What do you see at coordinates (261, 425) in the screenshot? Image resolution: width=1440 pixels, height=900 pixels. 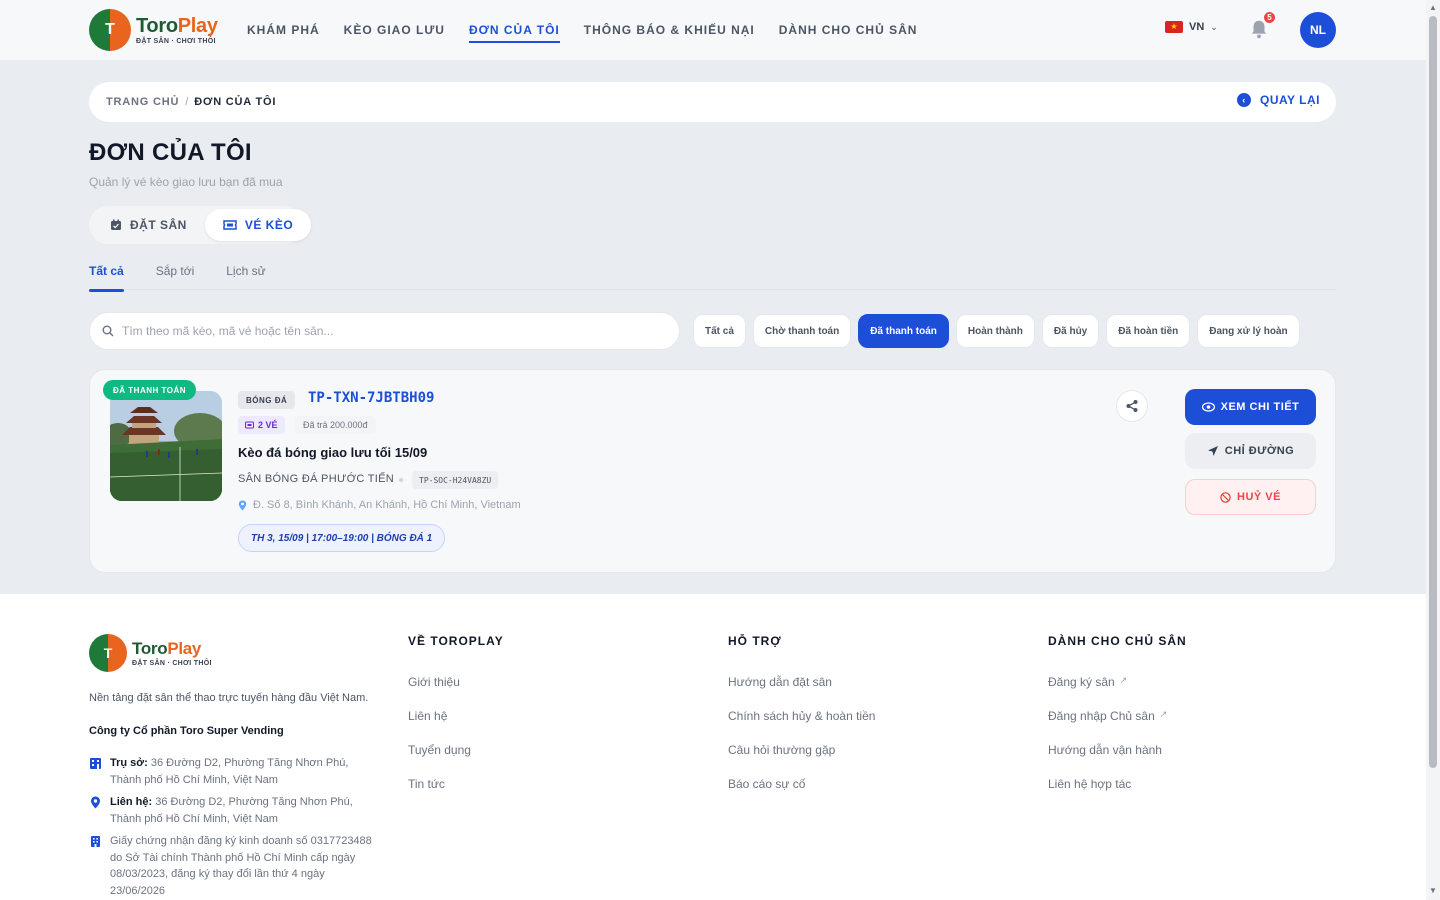 I see `ticket-count-badge: 2 VÉ` at bounding box center [261, 425].